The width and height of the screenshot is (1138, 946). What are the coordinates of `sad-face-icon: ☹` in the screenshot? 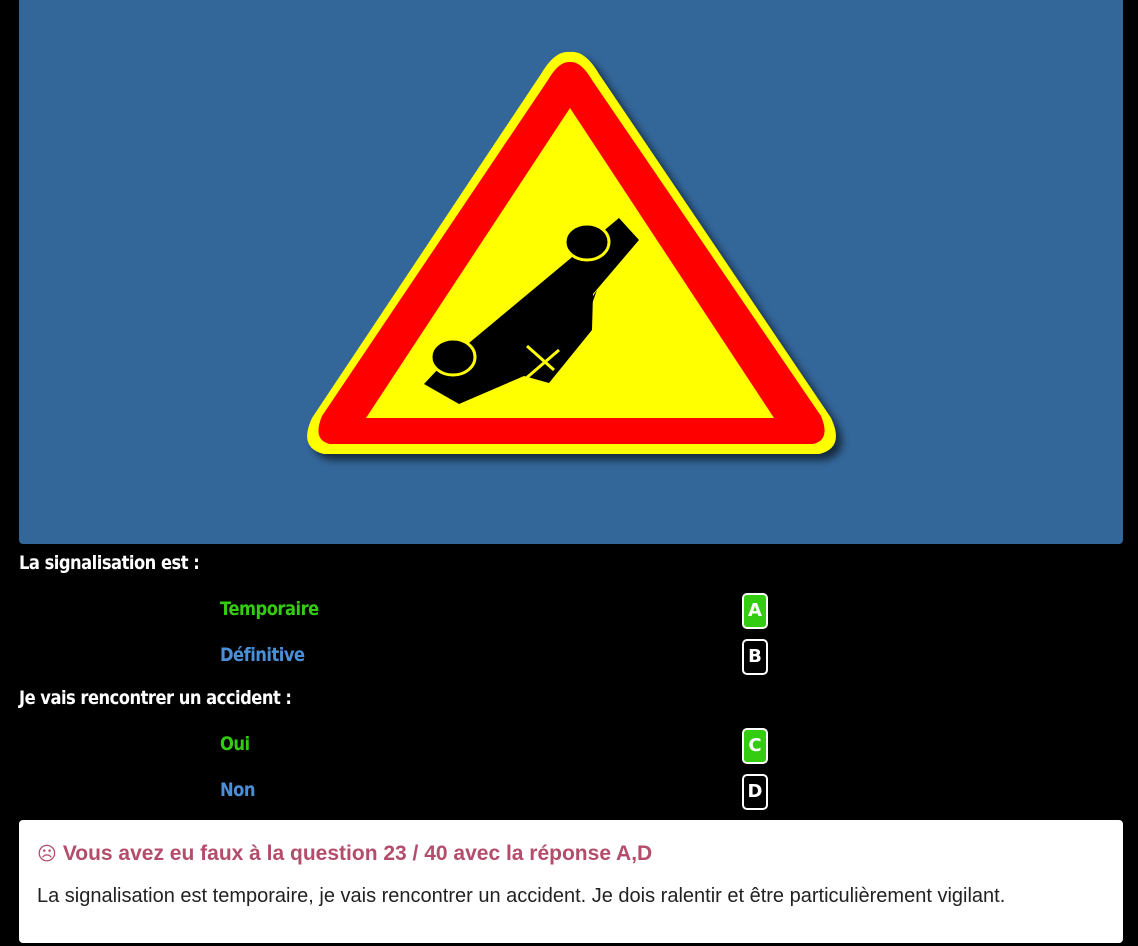 It's located at (47, 854).